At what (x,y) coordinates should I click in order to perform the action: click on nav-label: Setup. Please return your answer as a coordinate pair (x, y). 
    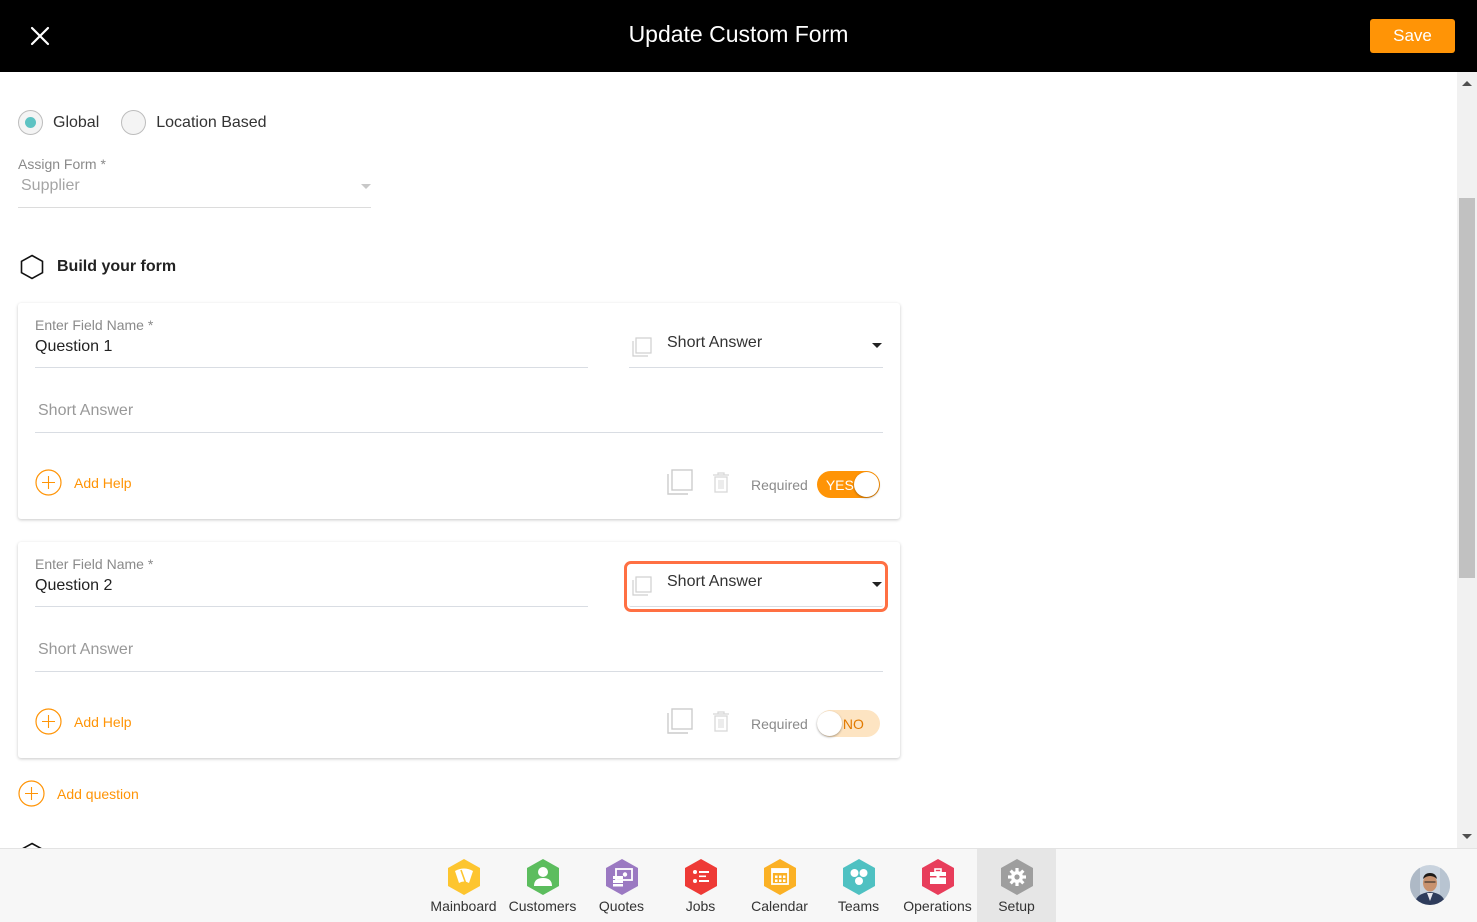
    Looking at the image, I should click on (1016, 906).